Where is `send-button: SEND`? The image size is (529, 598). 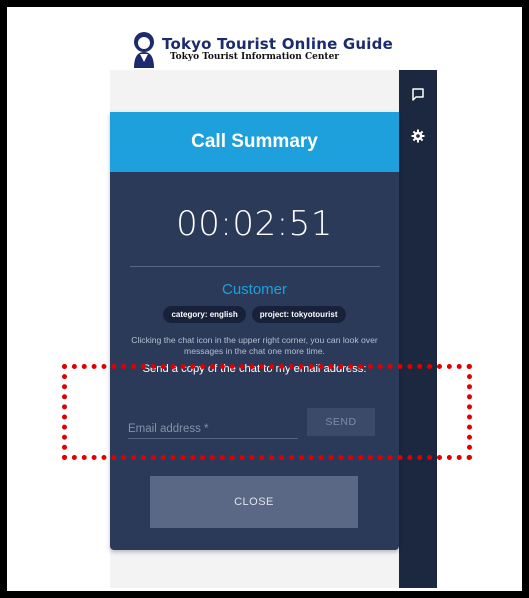 send-button: SEND is located at coordinates (341, 422).